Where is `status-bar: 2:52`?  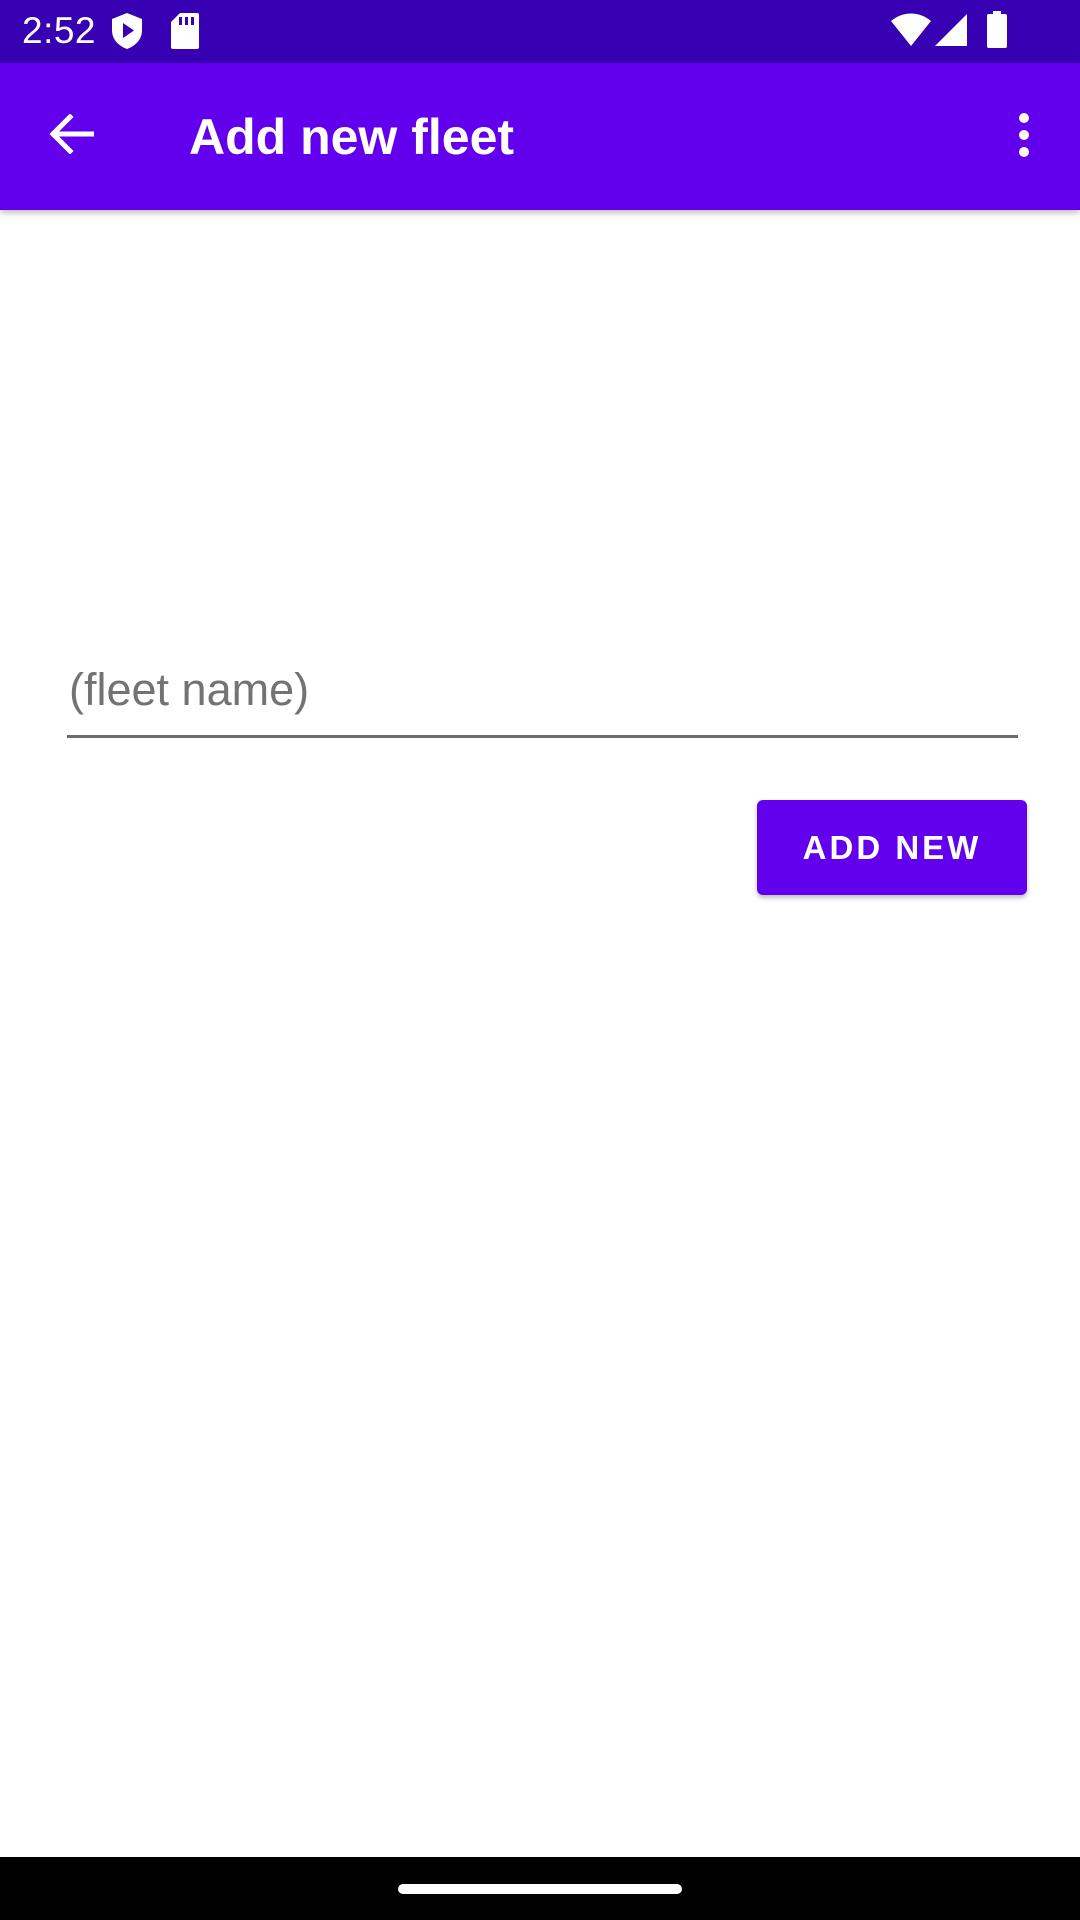
status-bar: 2:52 is located at coordinates (540, 31).